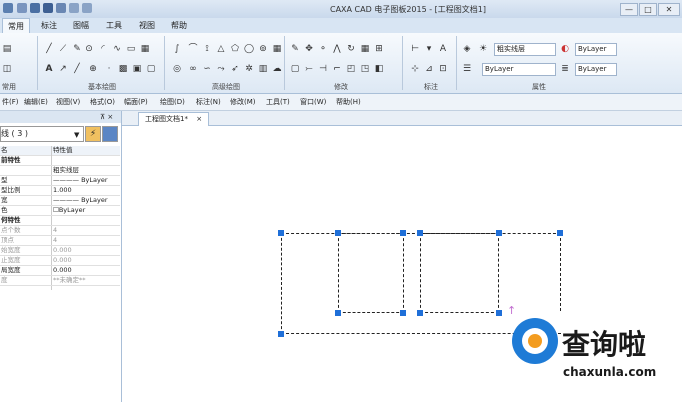  Describe the element at coordinates (337, 69) in the screenshot. I see `stretch-icon: ⌐` at that location.